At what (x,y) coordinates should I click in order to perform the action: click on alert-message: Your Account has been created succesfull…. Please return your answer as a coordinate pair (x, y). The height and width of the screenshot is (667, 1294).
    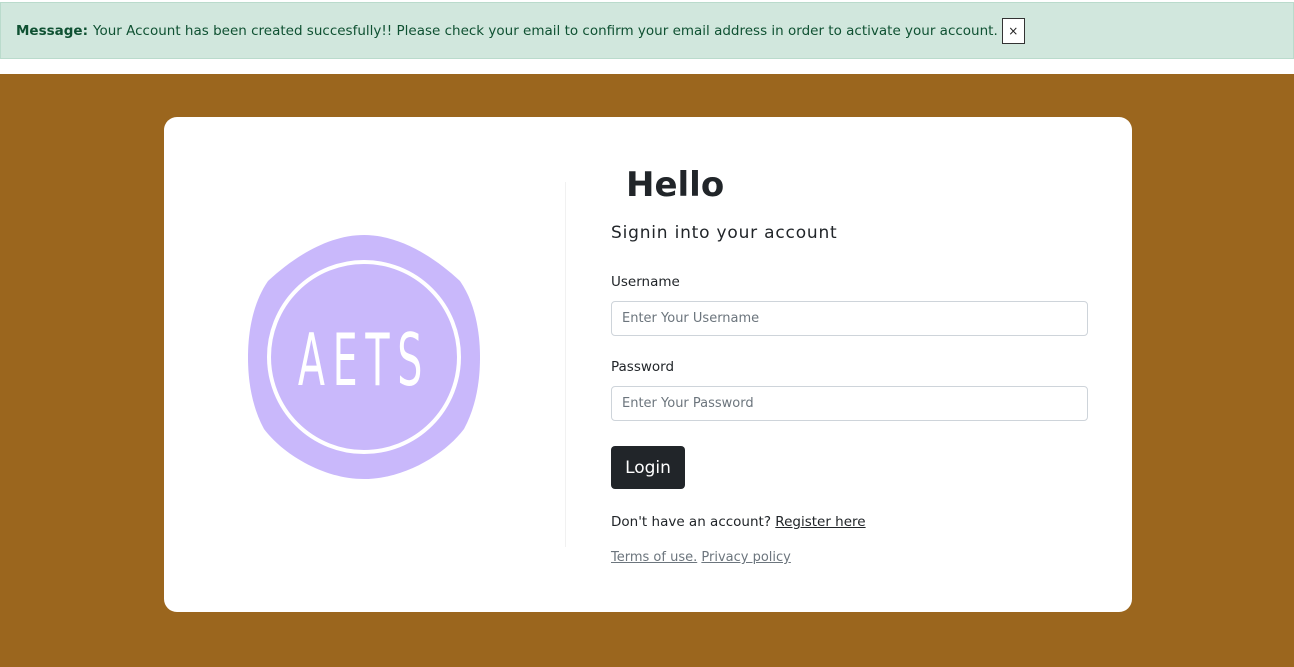
    Looking at the image, I should click on (545, 30).